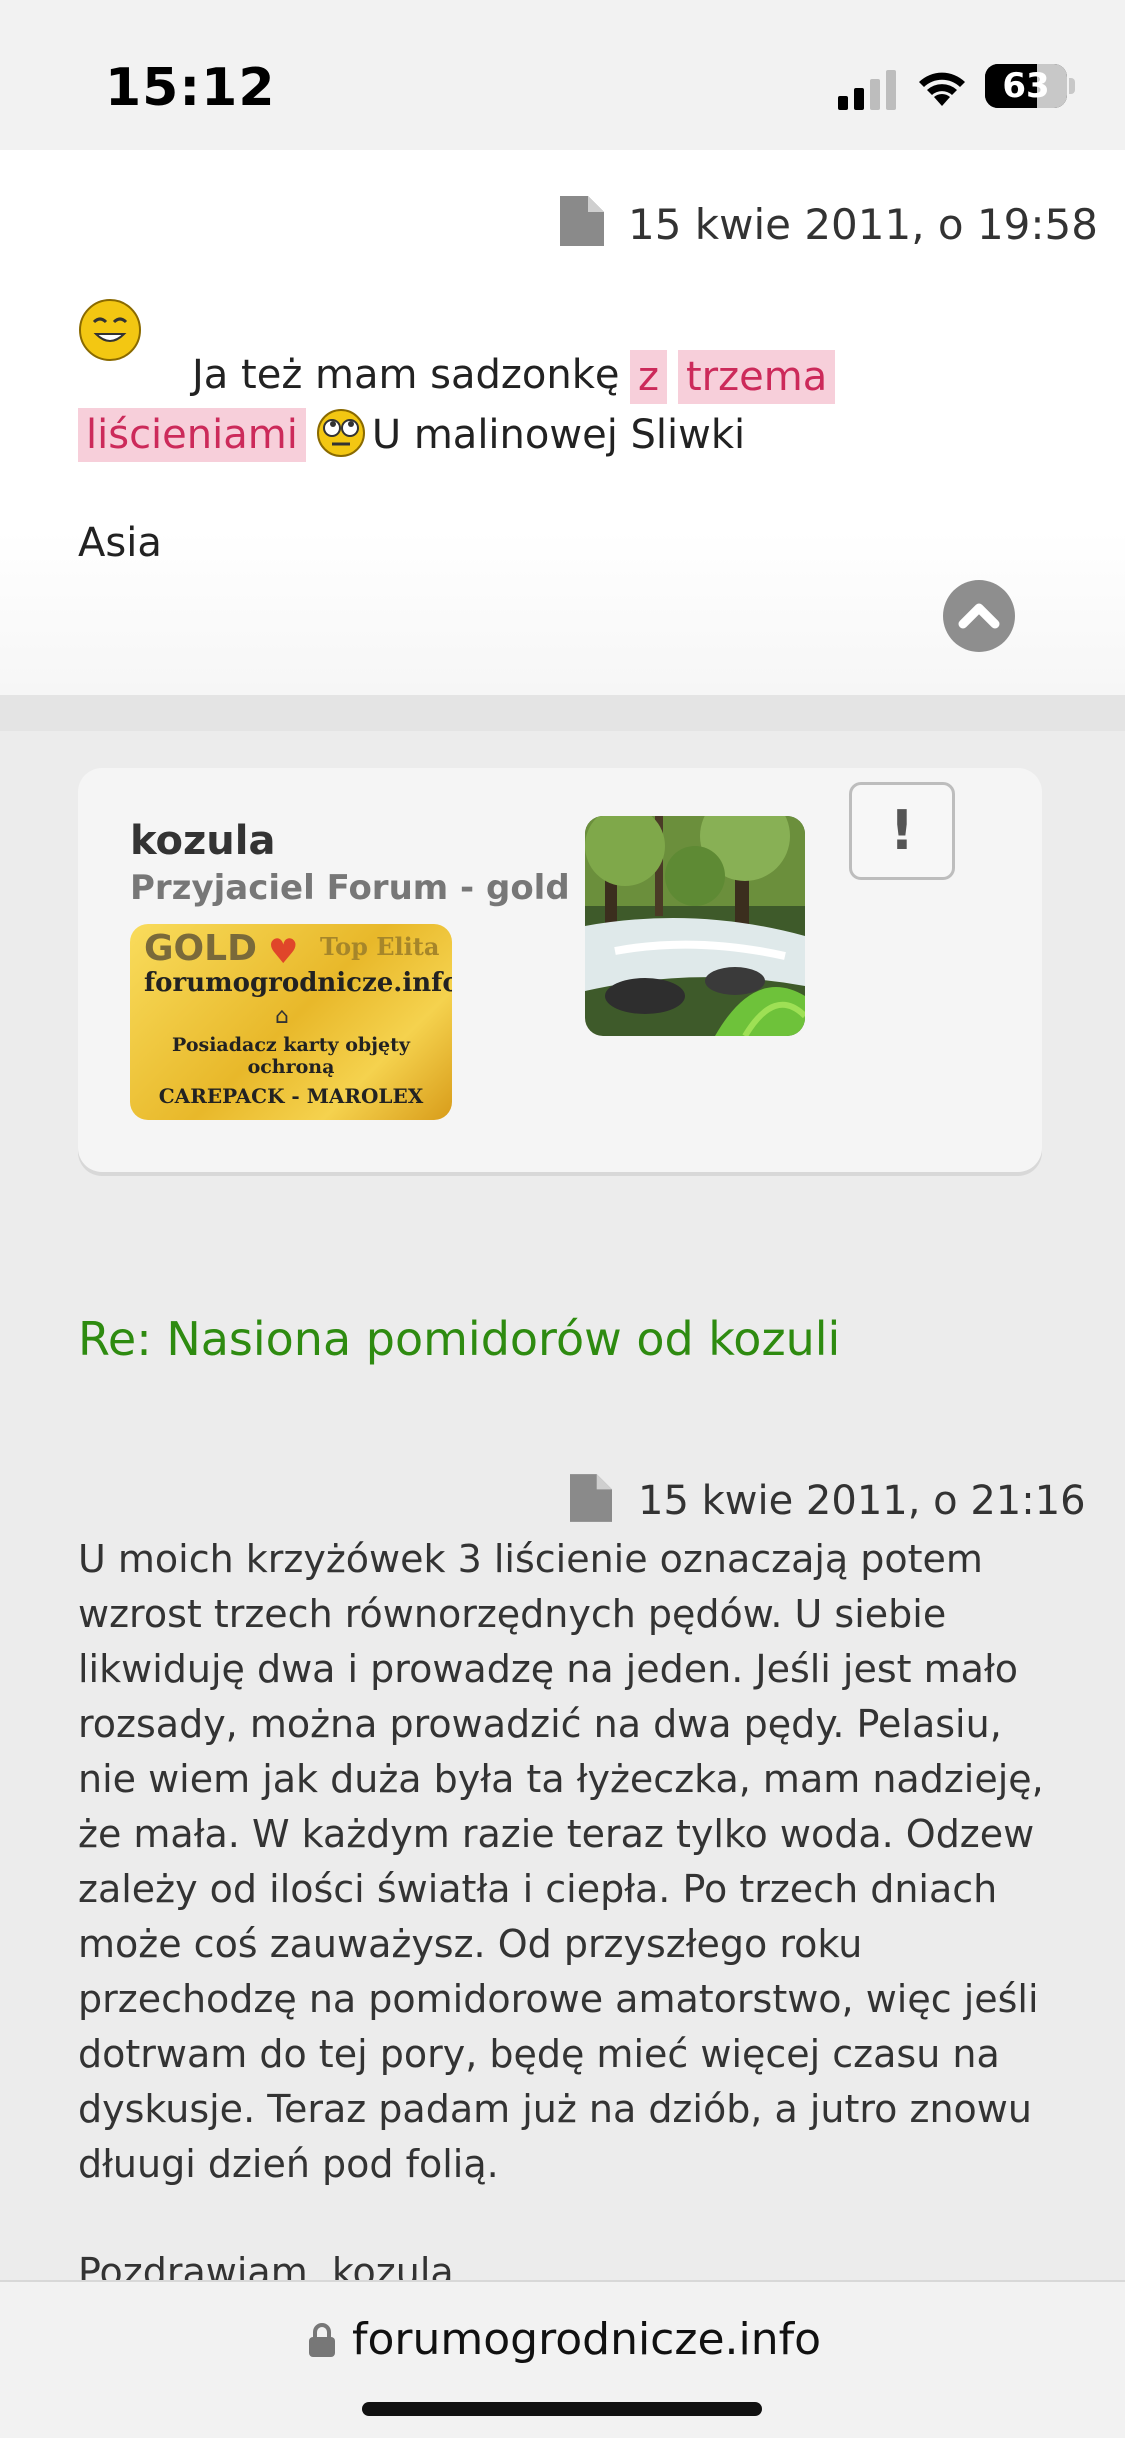 Image resolution: width=1125 pixels, height=2438 pixels. I want to click on rolling-eyes-icon, so click(340, 433).